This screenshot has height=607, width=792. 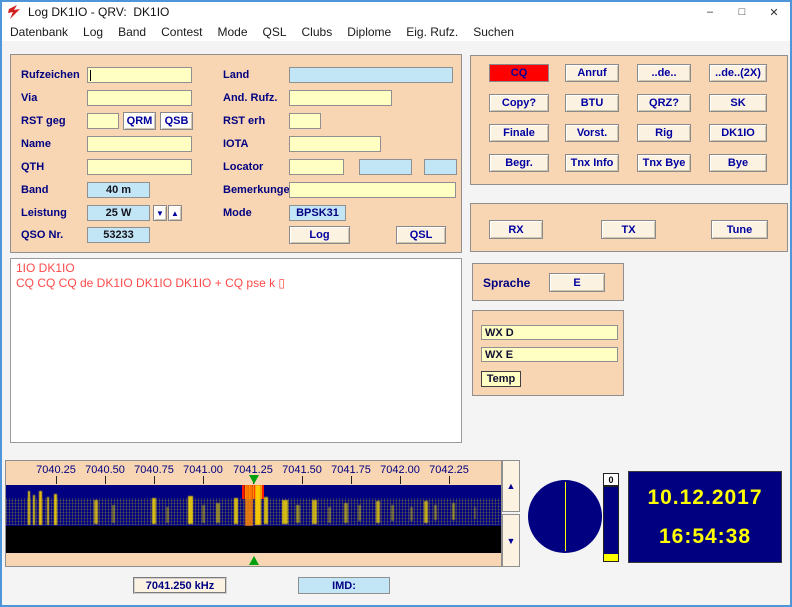 What do you see at coordinates (507, 283) in the screenshot?
I see `sprache-label: Sprache` at bounding box center [507, 283].